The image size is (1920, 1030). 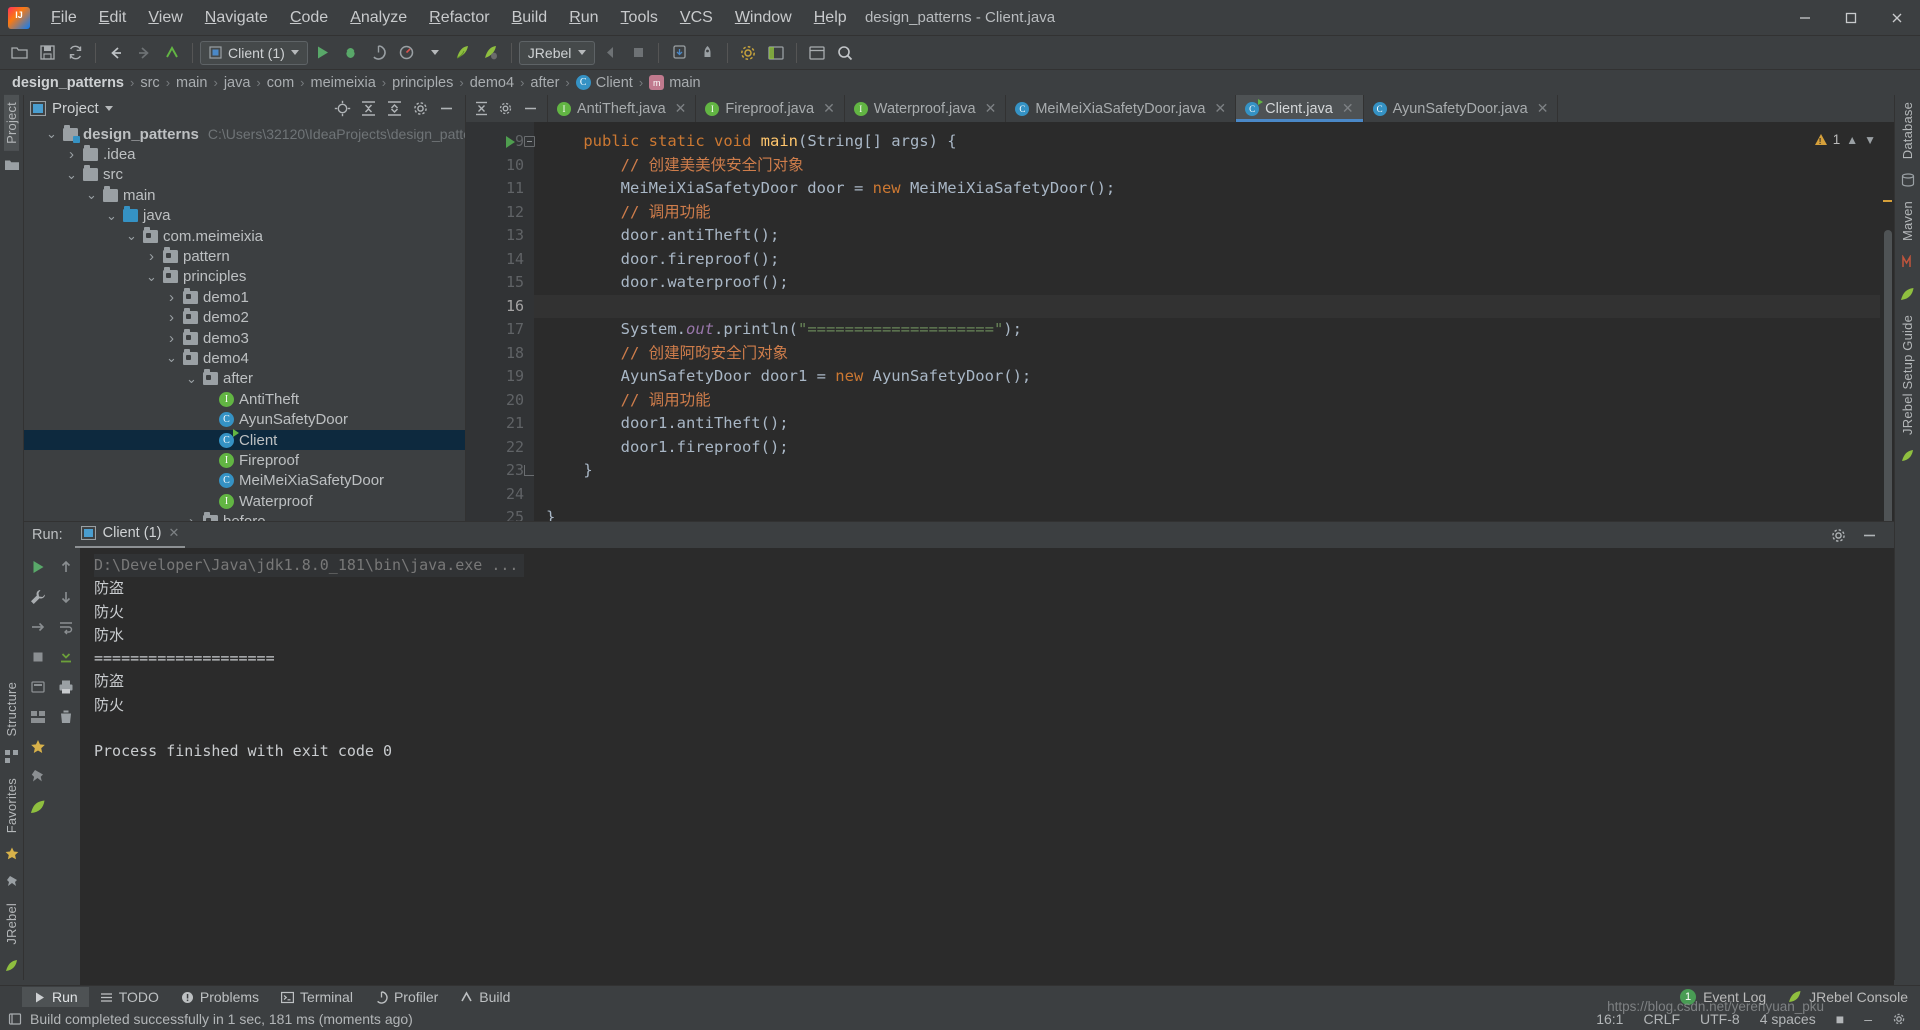 I want to click on project-settings-gear-icon, so click(x=420, y=108).